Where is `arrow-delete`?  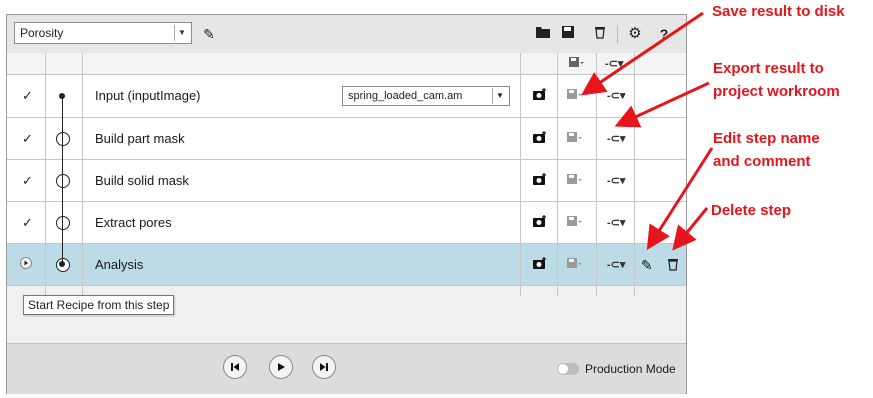
arrow-delete is located at coordinates (690, 229).